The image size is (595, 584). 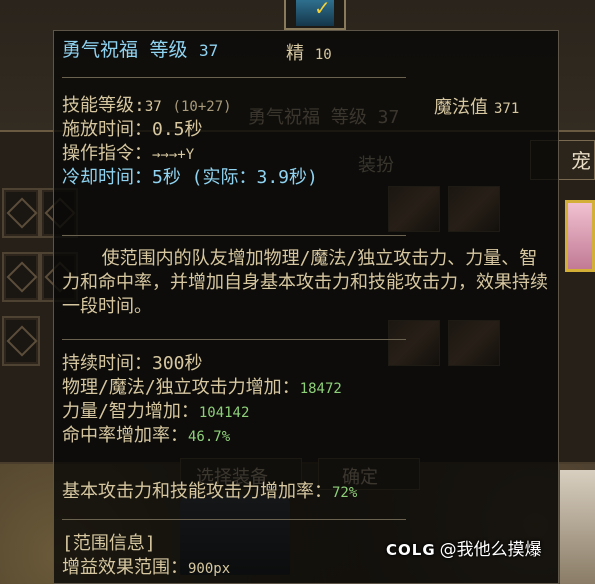 What do you see at coordinates (209, 569) in the screenshot?
I see `range-value: 900px` at bounding box center [209, 569].